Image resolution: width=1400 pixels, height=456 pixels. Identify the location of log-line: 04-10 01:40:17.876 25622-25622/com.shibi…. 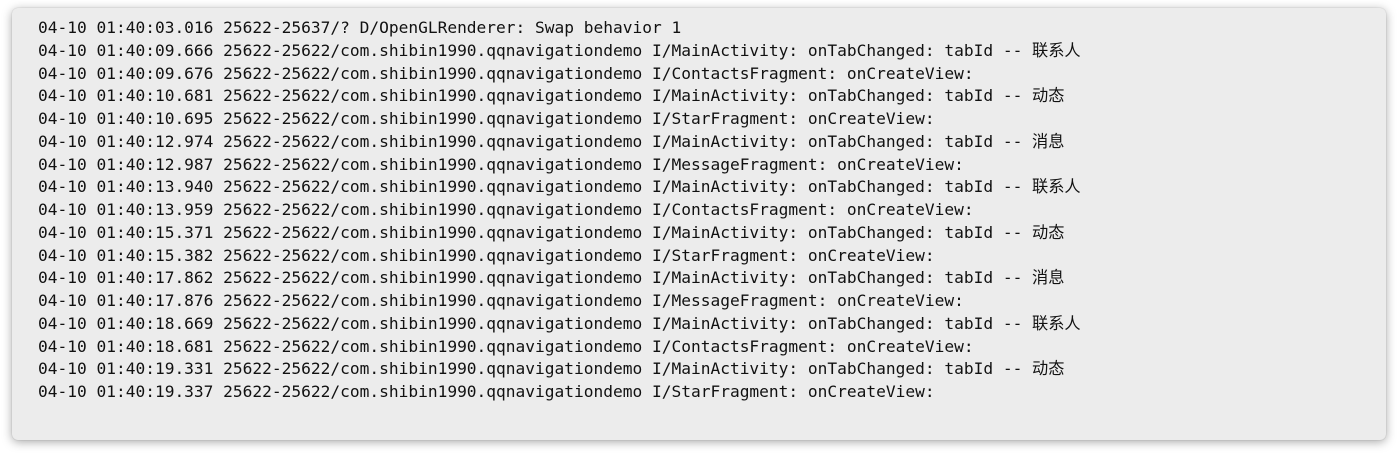
(501, 300).